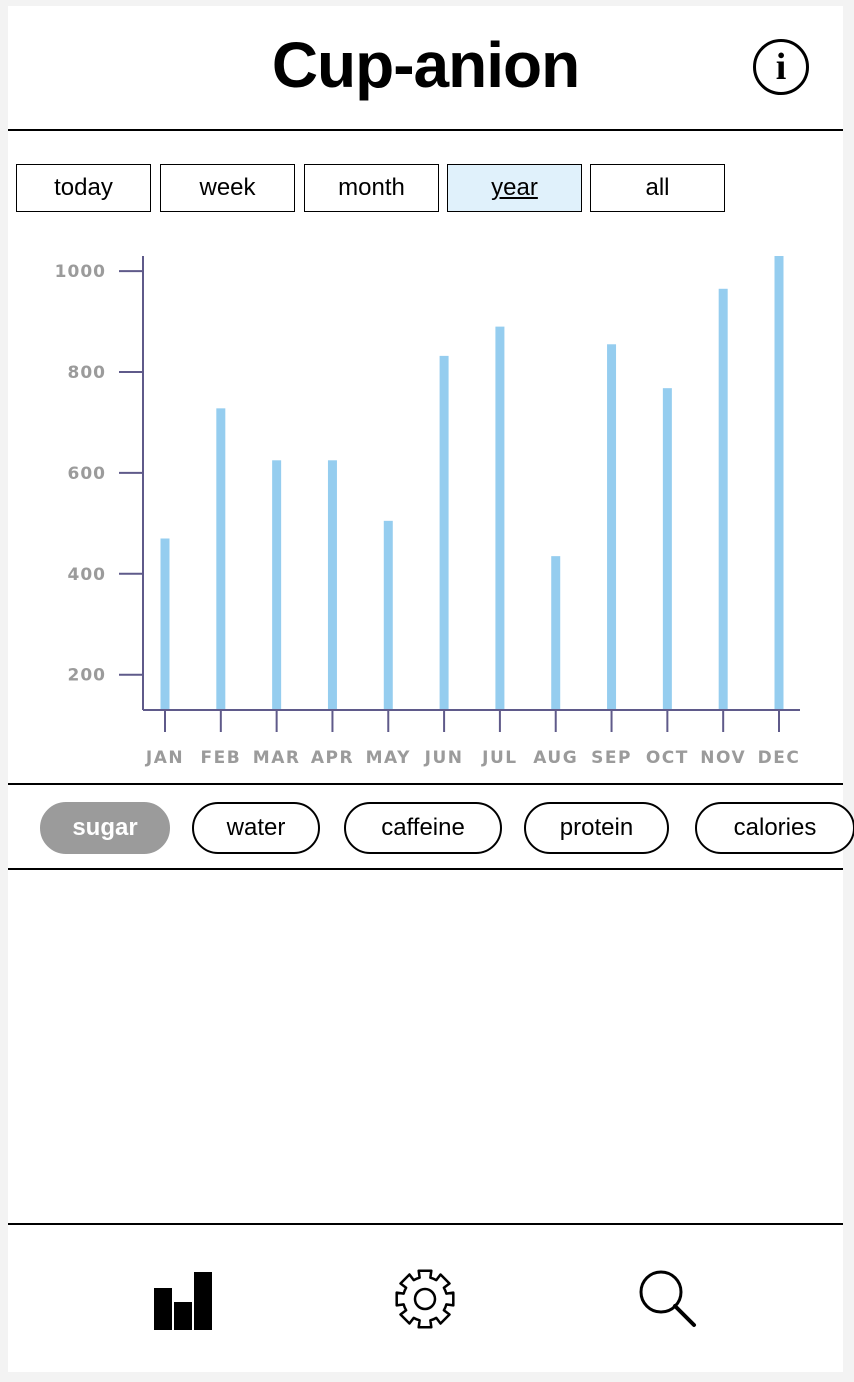  Describe the element at coordinates (165, 624) in the screenshot. I see `bar-jan` at that location.